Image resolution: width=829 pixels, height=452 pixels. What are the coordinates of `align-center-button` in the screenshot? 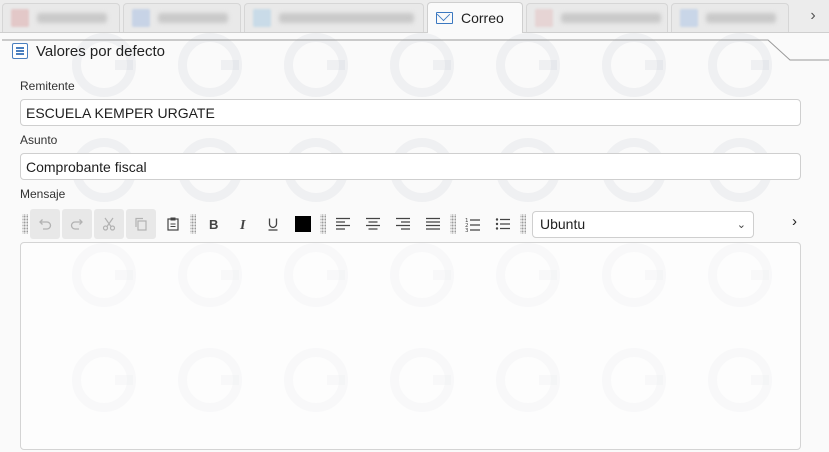 It's located at (373, 224).